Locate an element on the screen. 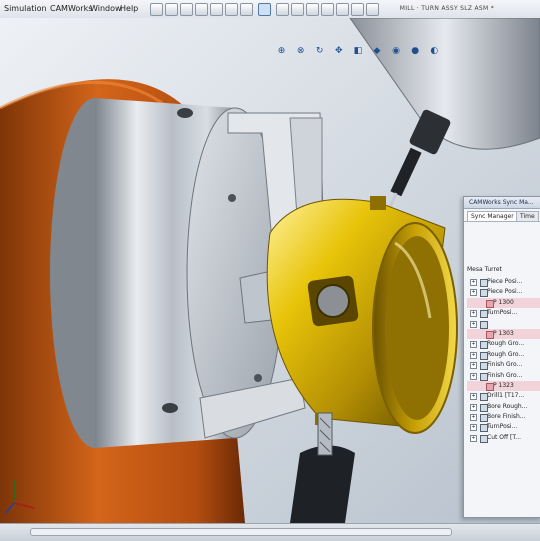 This screenshot has height=541, width=540. part-port-hole is located at coordinates (333, 301).